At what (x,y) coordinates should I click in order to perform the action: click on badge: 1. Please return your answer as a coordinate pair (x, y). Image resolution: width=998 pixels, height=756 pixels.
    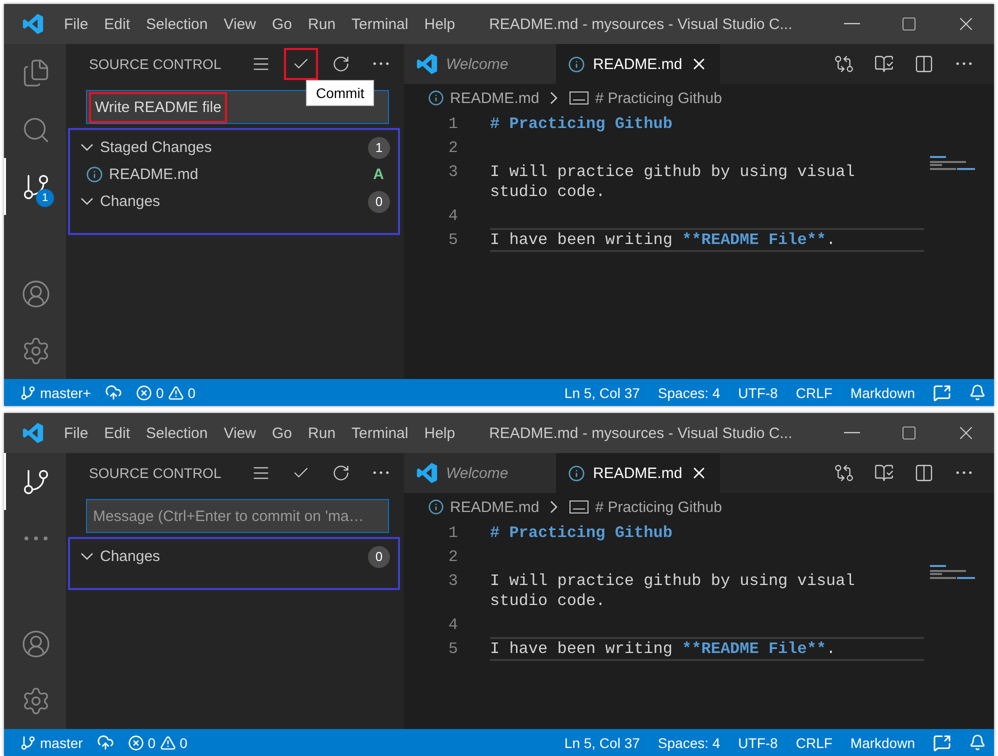
    Looking at the image, I should click on (45, 198).